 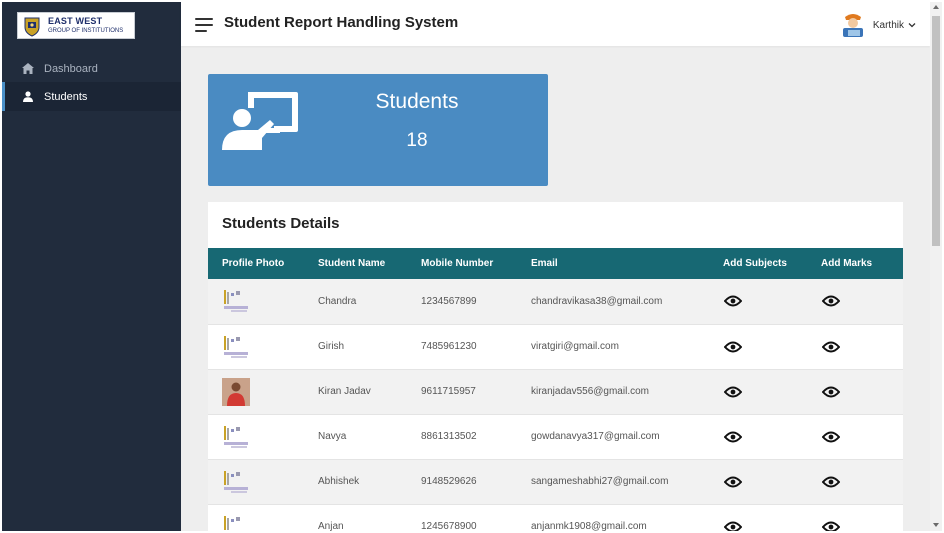 I want to click on email-cell: anjanmk1908@gmail.com, so click(x=589, y=526).